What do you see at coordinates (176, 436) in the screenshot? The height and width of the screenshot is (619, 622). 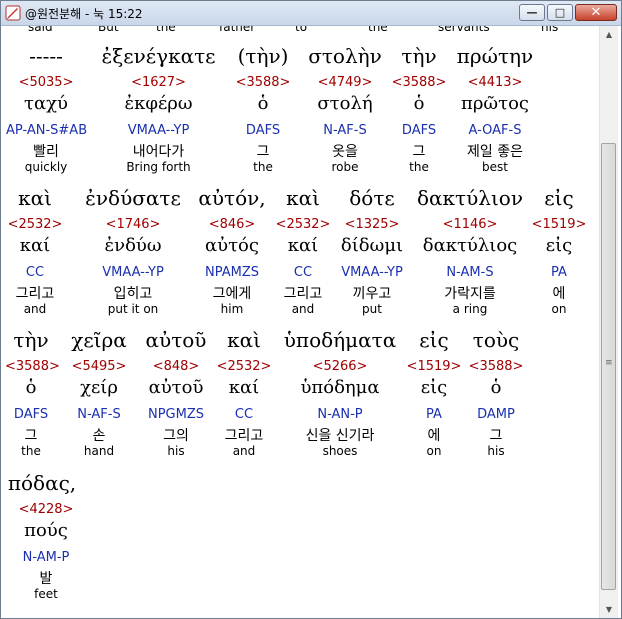 I see `korean-gloss: 그의` at bounding box center [176, 436].